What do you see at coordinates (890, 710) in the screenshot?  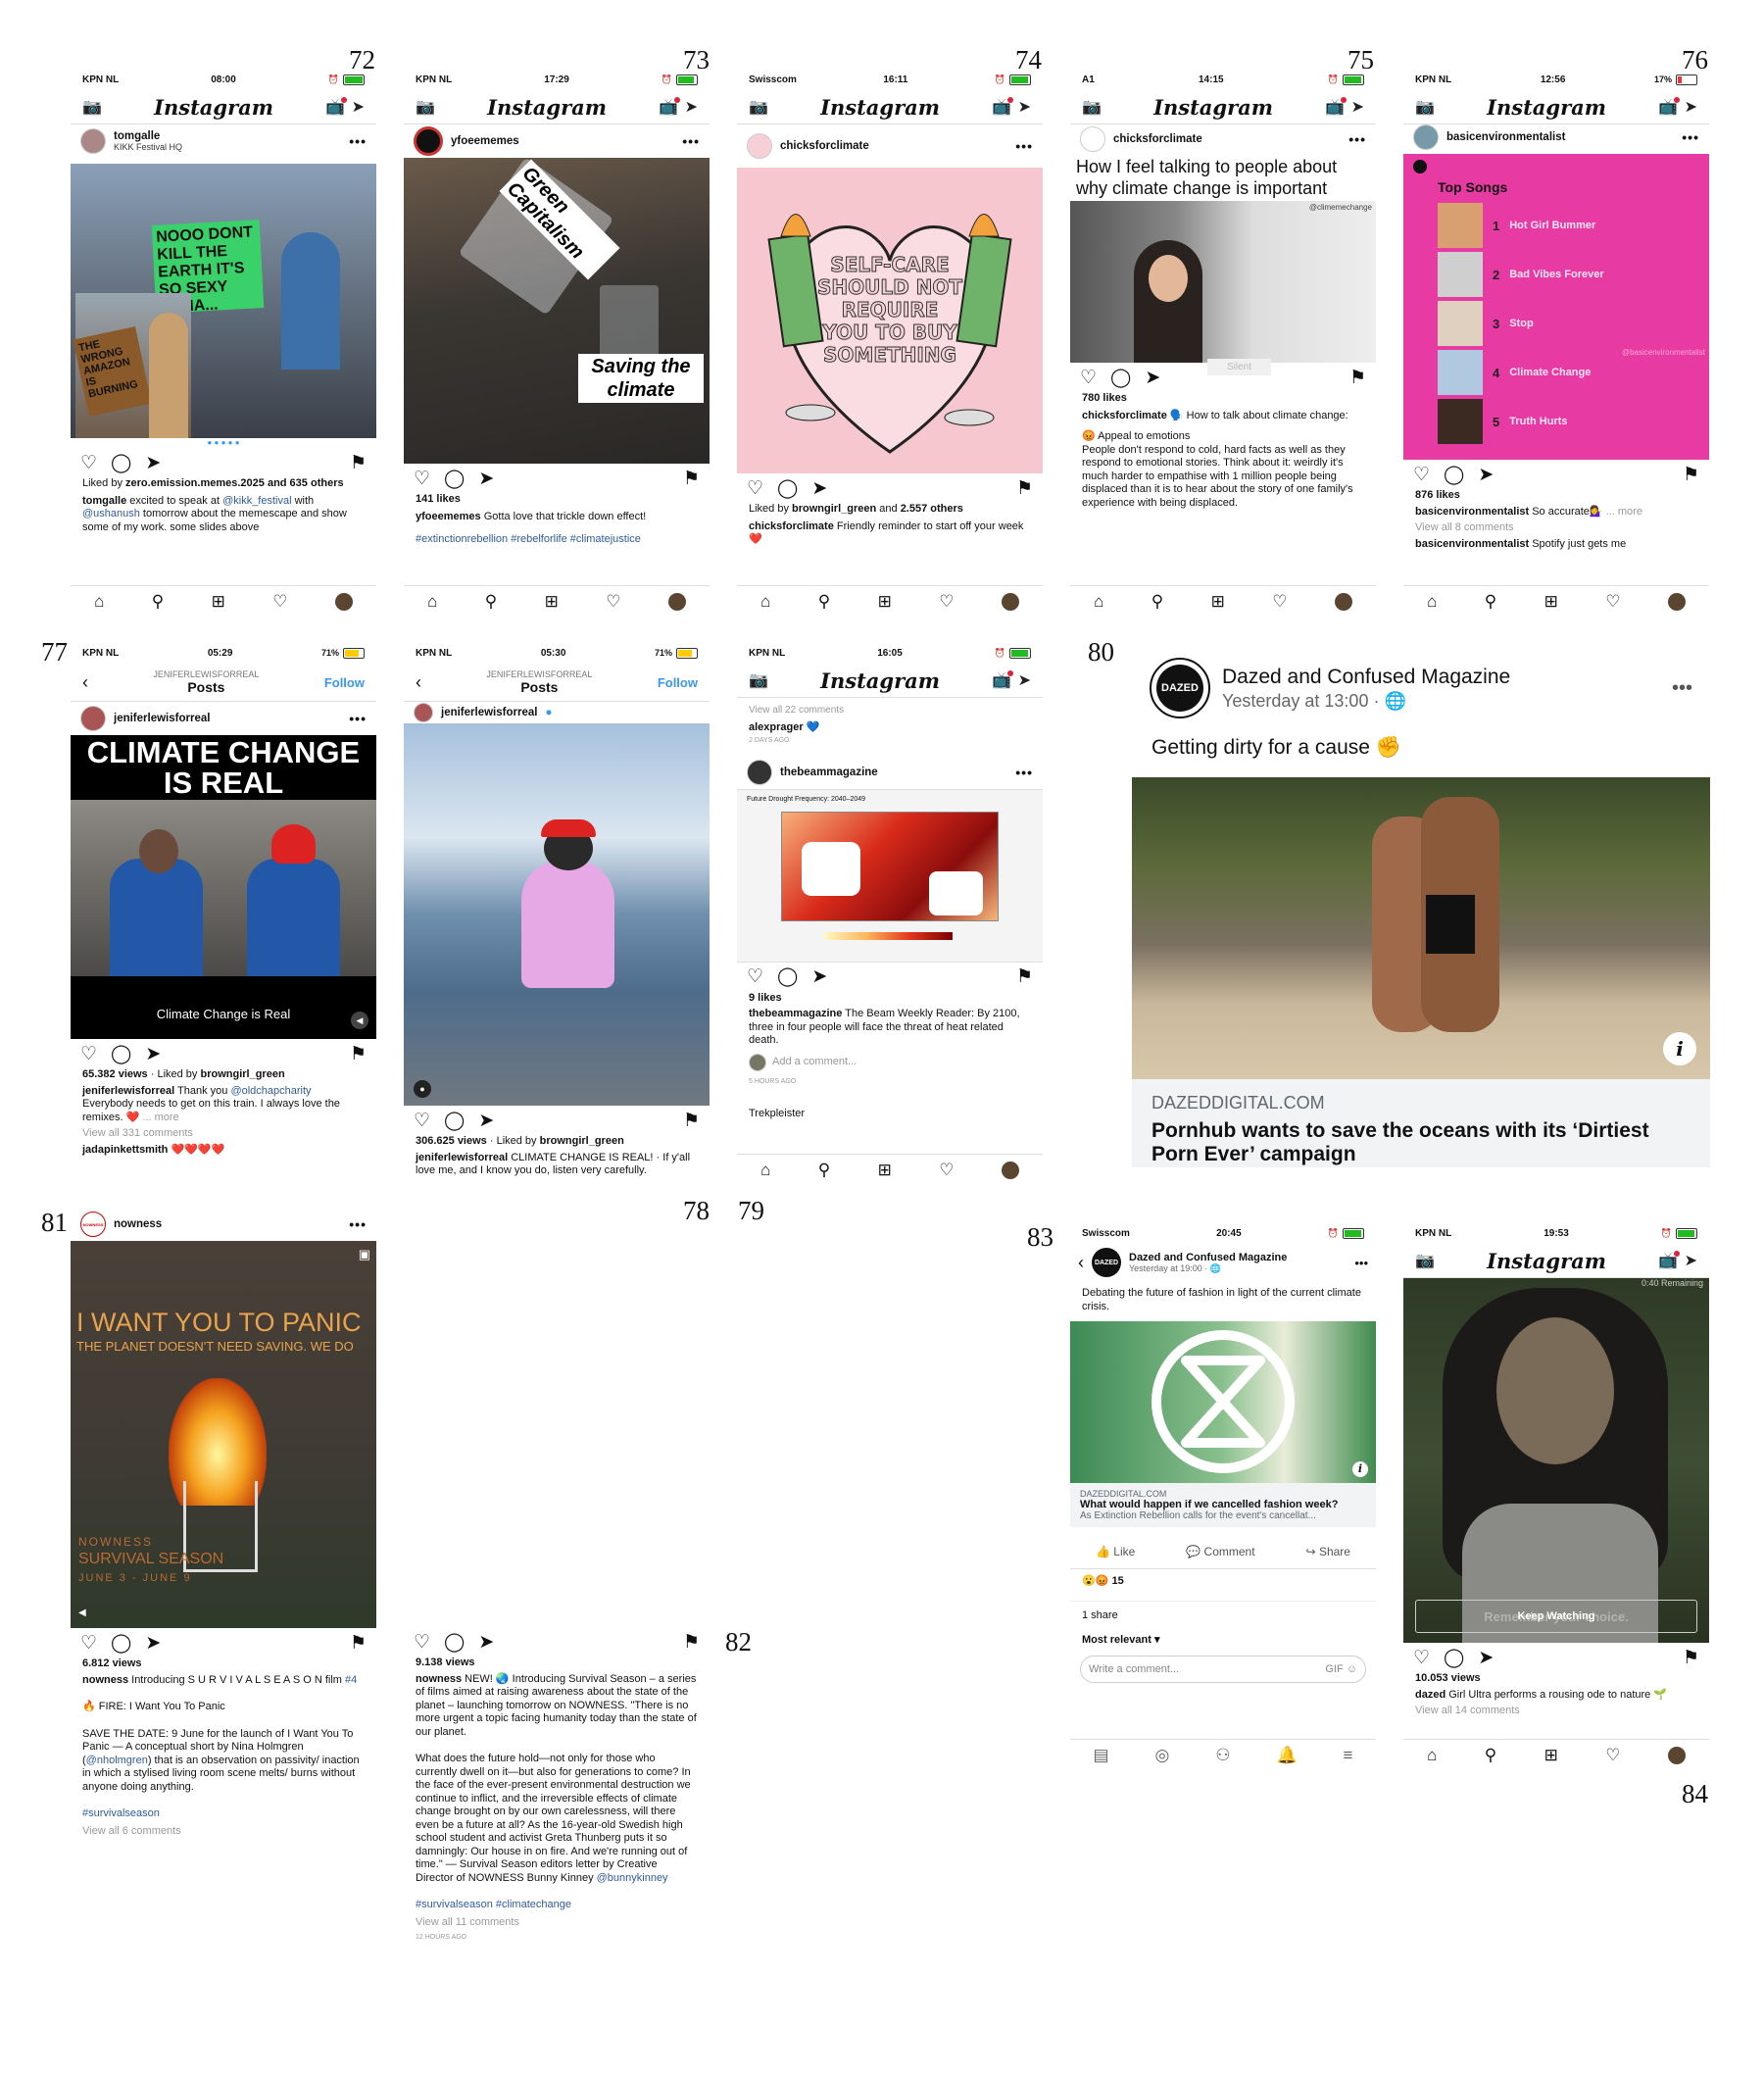 I see `view-comments: View all 22 comments` at bounding box center [890, 710].